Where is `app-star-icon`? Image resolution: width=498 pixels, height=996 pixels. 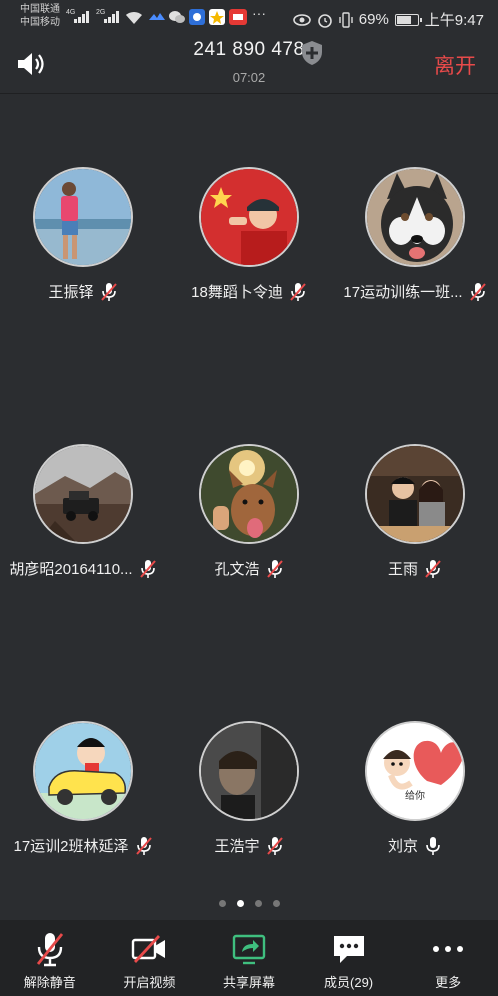 app-star-icon is located at coordinates (217, 17).